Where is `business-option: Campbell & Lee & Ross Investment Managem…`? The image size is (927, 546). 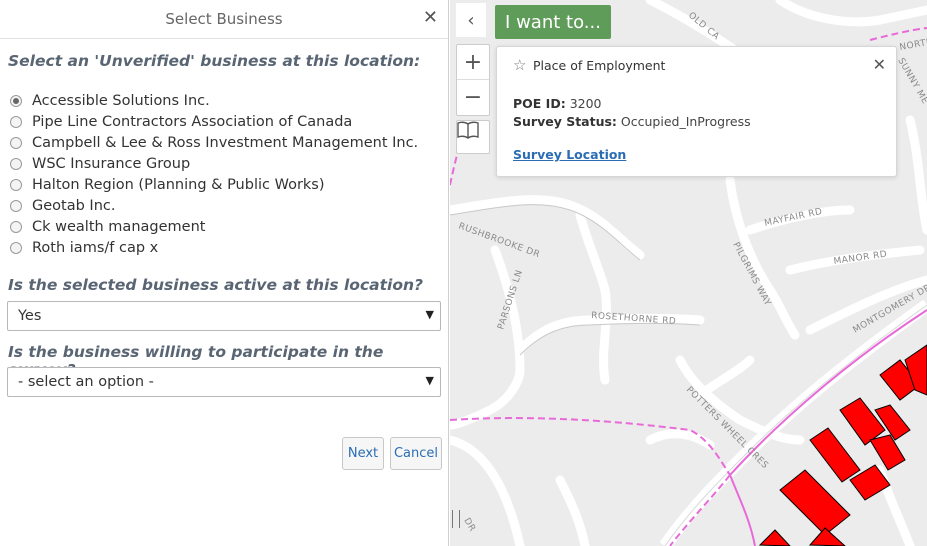
business-option: Campbell & Lee & Ross Investment Managem… is located at coordinates (214, 142).